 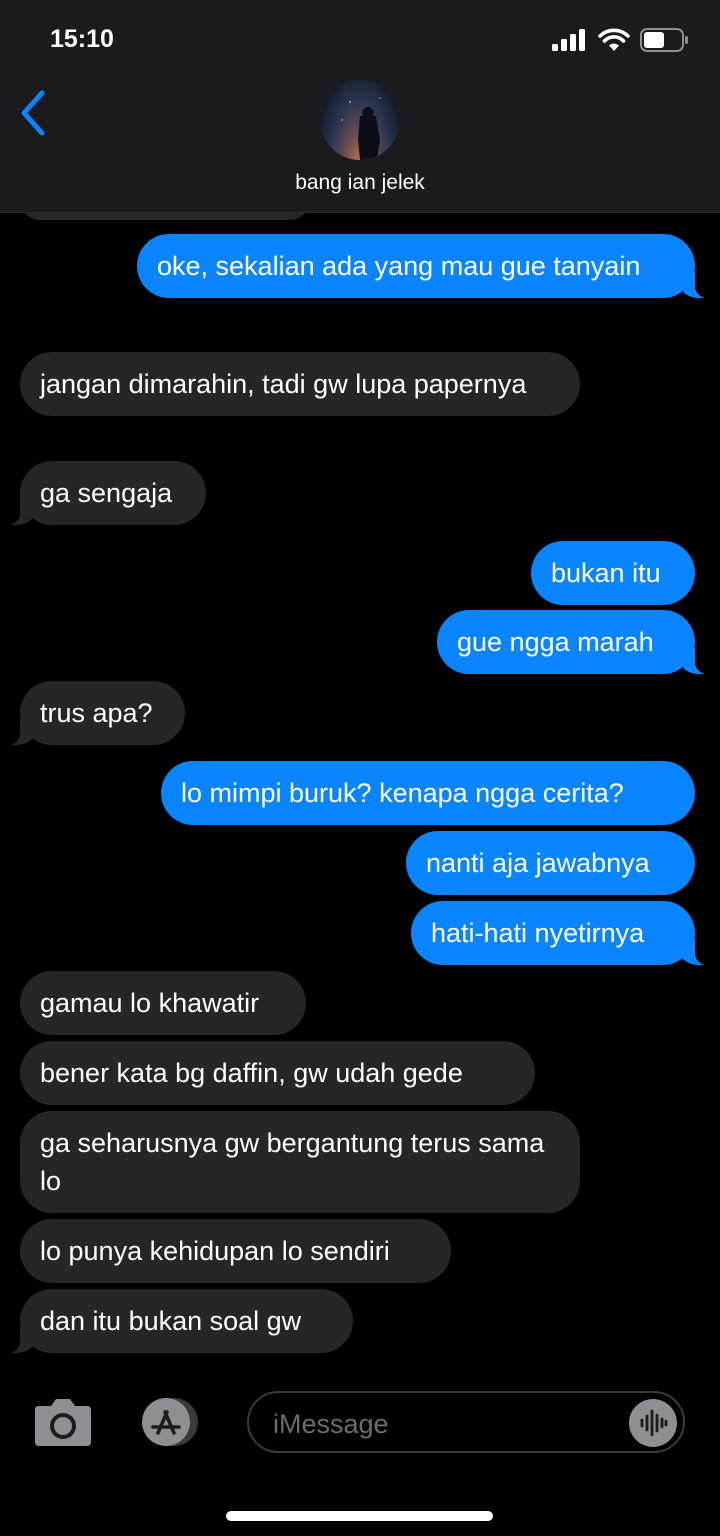 What do you see at coordinates (331, 1424) in the screenshot?
I see `message-input-placeholder: iMessage` at bounding box center [331, 1424].